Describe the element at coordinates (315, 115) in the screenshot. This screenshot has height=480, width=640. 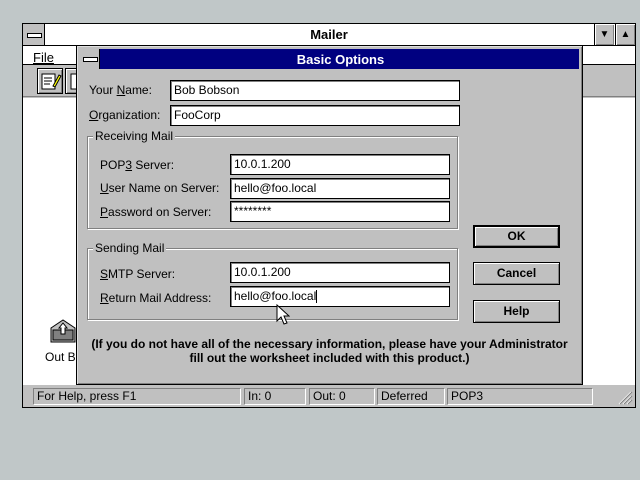
I see `organization-field: FooCorp` at that location.